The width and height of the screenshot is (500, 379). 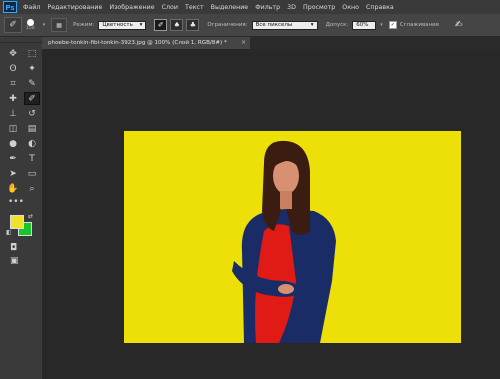 I want to click on brush-preset-picker: 150, so click(x=30, y=25).